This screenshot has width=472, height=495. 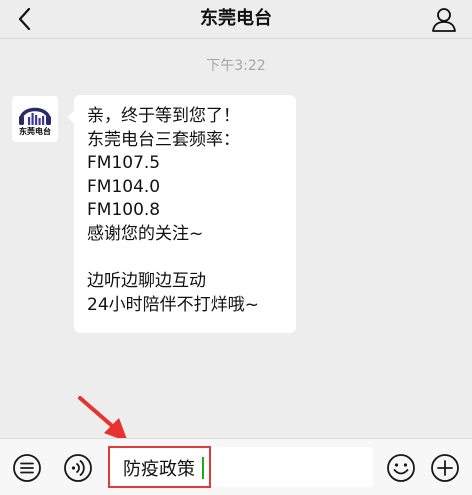 I want to click on input-highlight-box, so click(x=159, y=467).